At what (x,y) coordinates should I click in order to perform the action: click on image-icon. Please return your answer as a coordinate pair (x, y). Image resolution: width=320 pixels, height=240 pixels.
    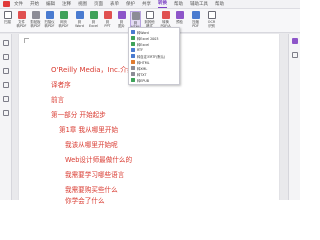
    Looking at the image, I should click on (121, 15).